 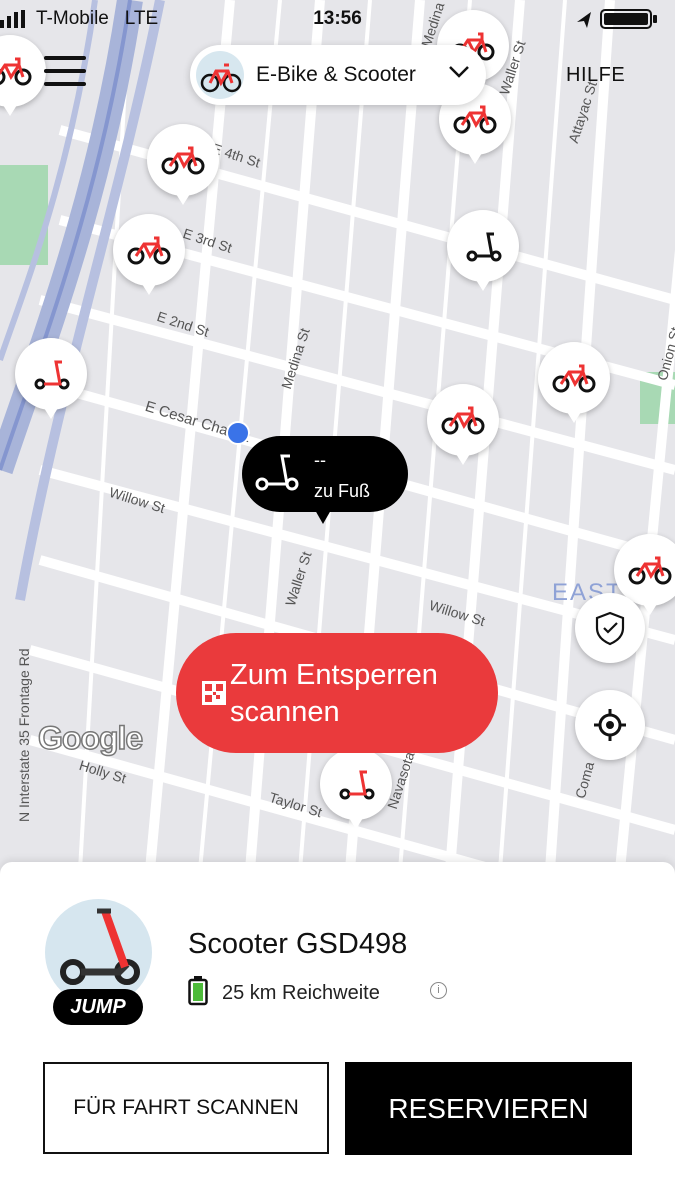 What do you see at coordinates (298, 944) in the screenshot?
I see `vehicle-name: Scooter GSD498` at bounding box center [298, 944].